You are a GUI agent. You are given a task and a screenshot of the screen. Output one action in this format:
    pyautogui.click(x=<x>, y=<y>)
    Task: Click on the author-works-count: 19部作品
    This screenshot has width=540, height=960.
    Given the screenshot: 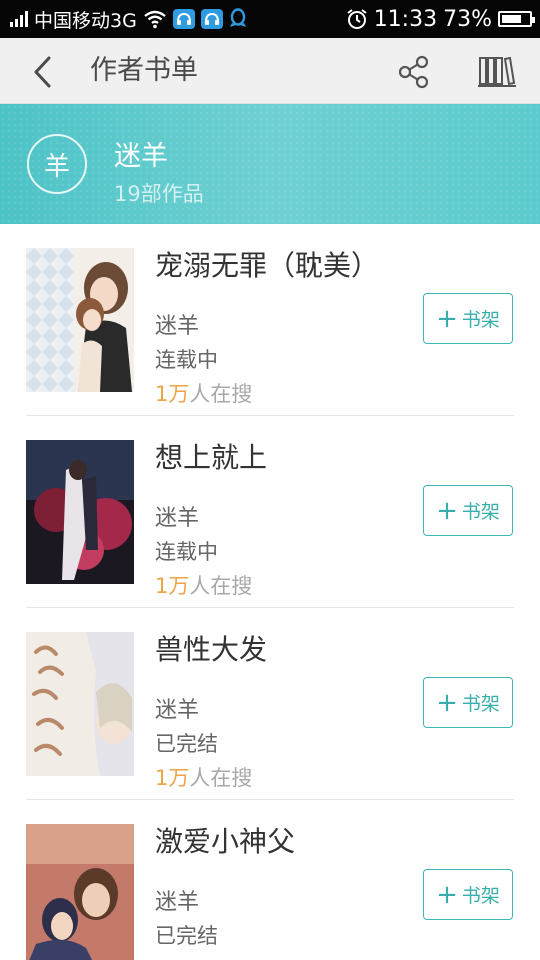 What is the action you would take?
    pyautogui.click(x=159, y=194)
    